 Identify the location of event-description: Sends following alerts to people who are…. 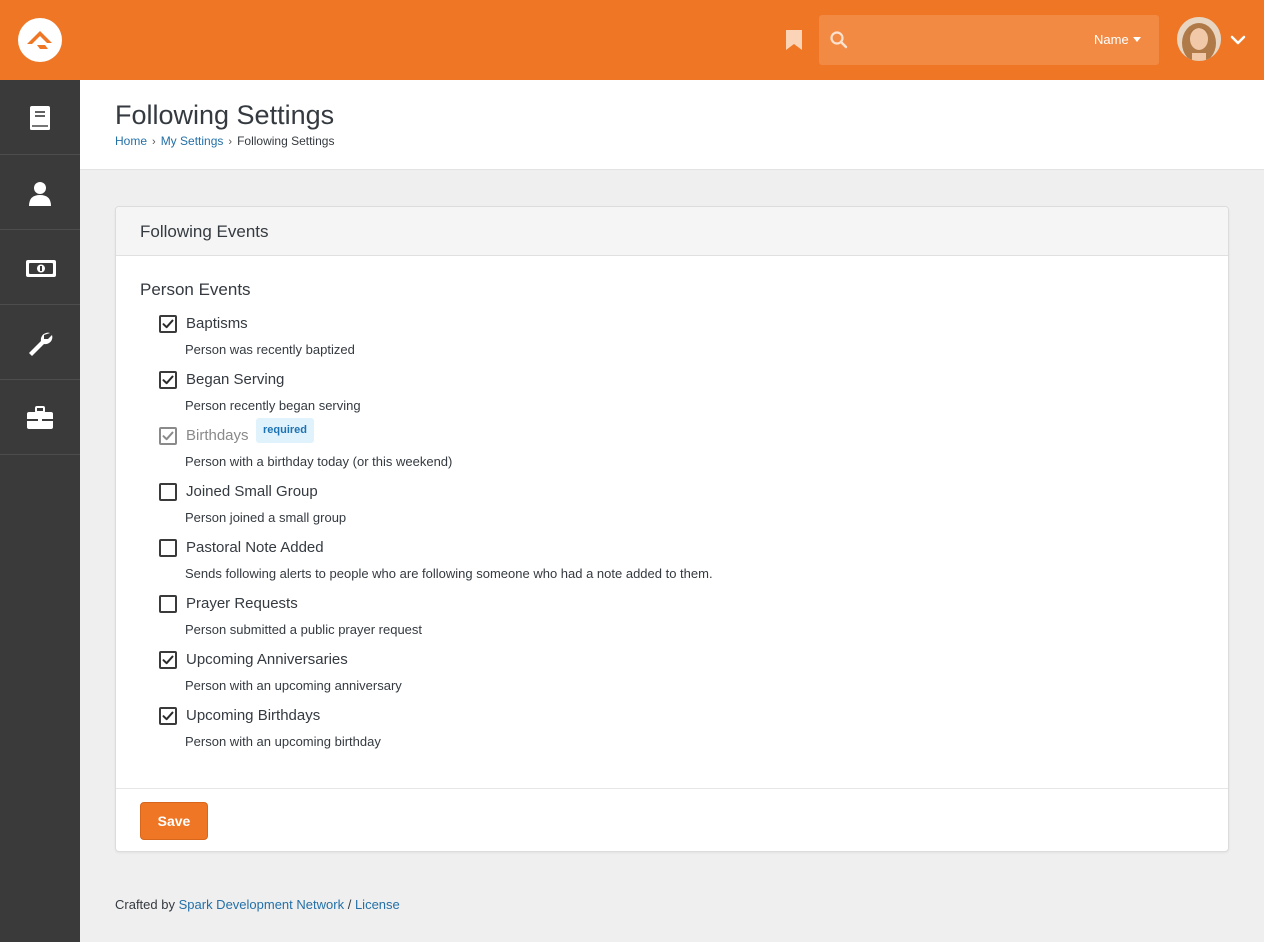
(449, 573).